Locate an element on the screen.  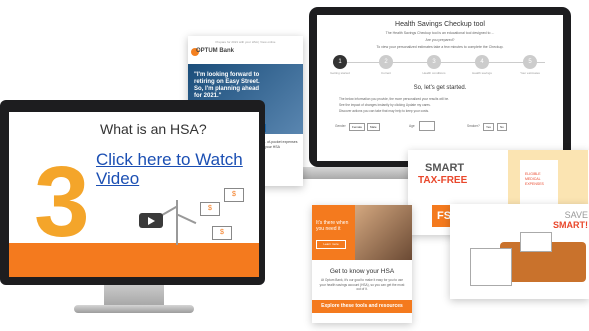
age-input is located at coordinates (427, 126).